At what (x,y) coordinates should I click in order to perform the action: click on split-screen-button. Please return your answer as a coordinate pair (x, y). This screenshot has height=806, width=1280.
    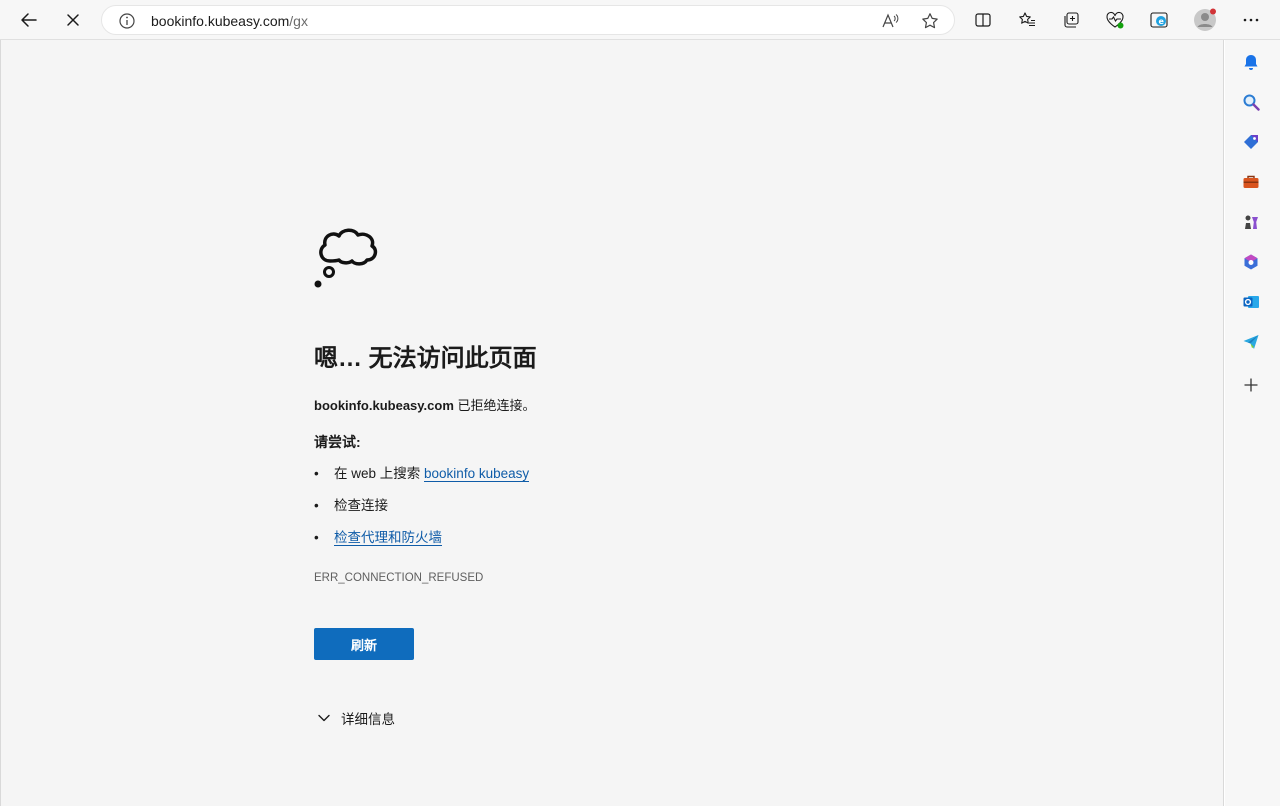
    Looking at the image, I should click on (983, 20).